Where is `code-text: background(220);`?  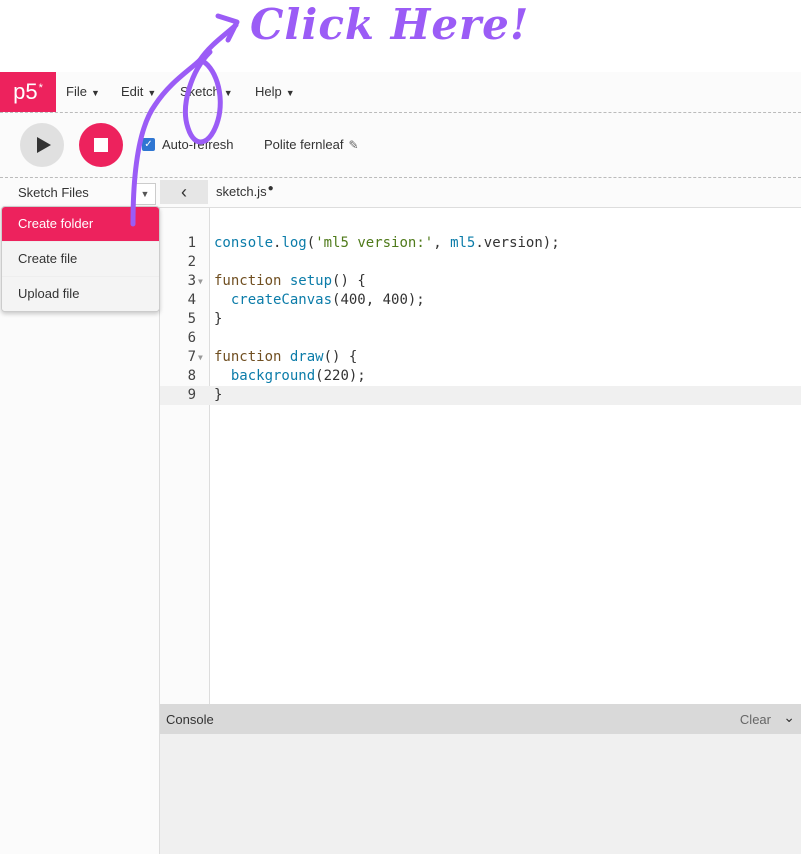
code-text: background(220); is located at coordinates (298, 376).